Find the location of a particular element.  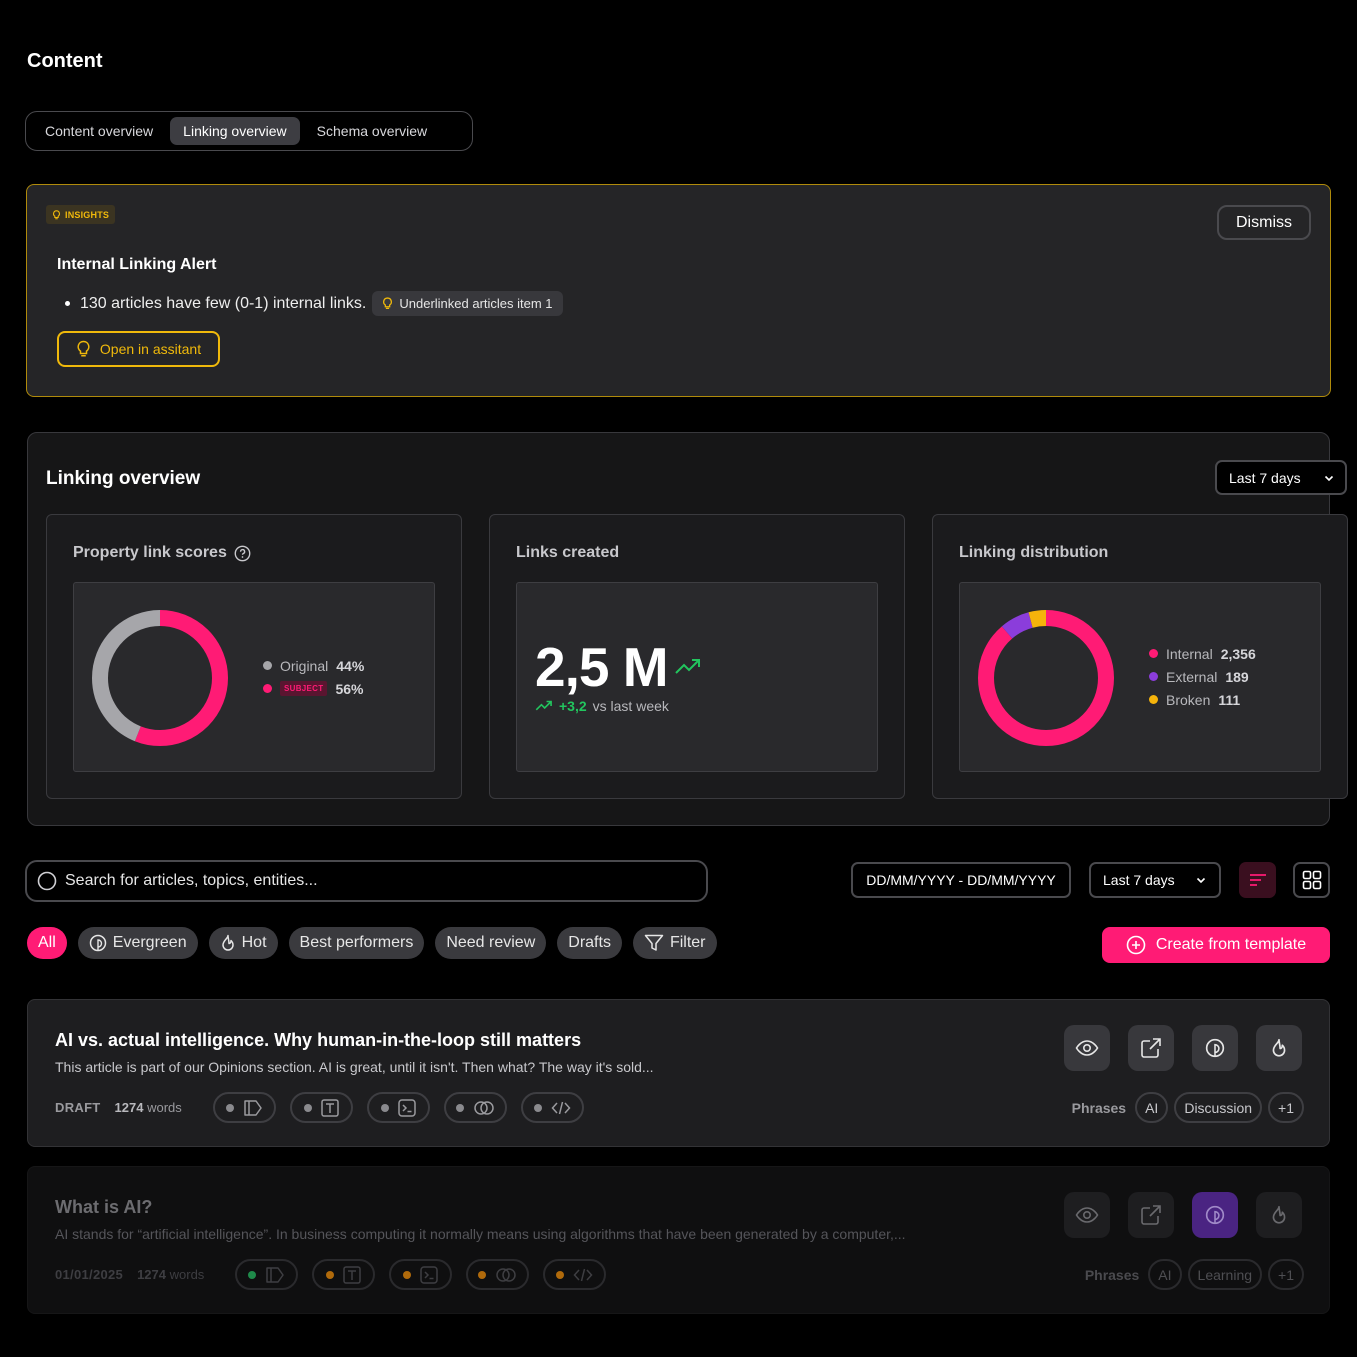

text-icon is located at coordinates (352, 1274).